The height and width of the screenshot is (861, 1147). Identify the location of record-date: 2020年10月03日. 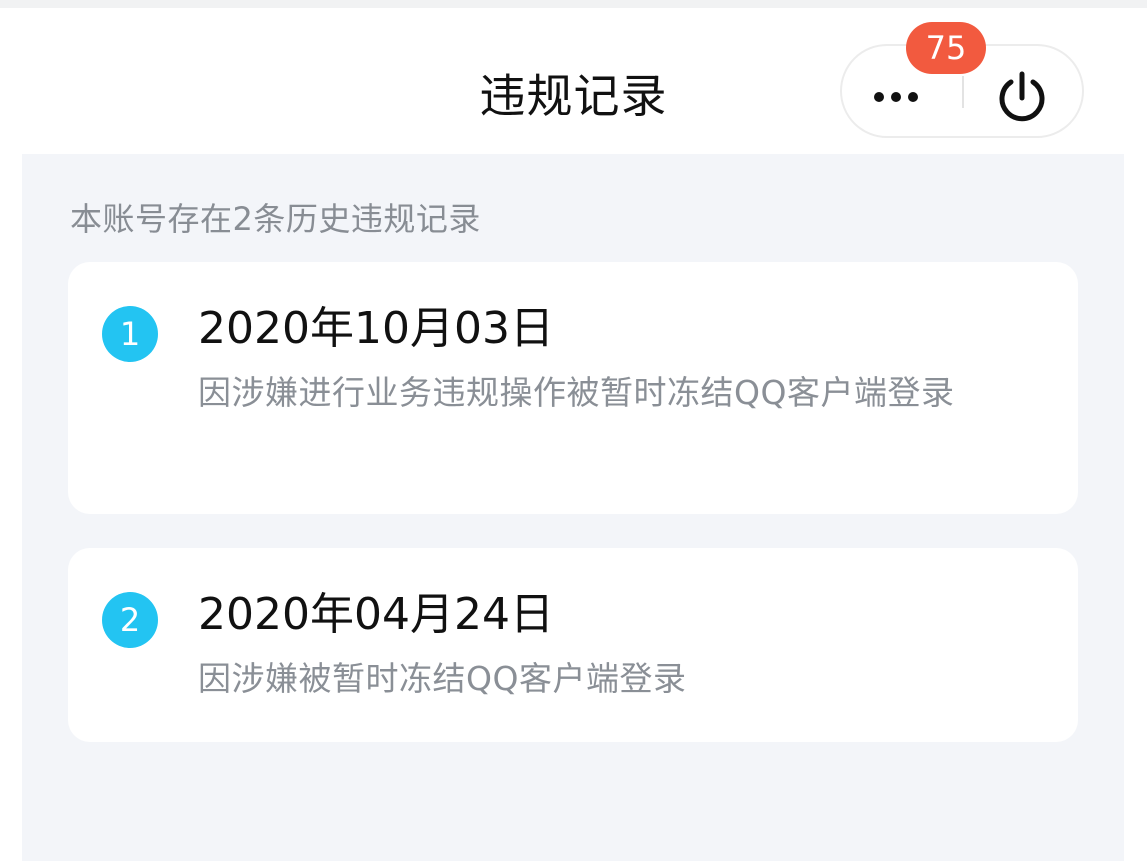
(376, 328).